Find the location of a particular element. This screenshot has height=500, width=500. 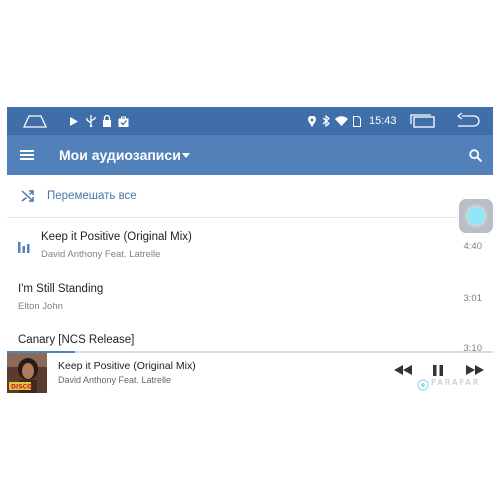

equalizer-icon is located at coordinates (24, 246).